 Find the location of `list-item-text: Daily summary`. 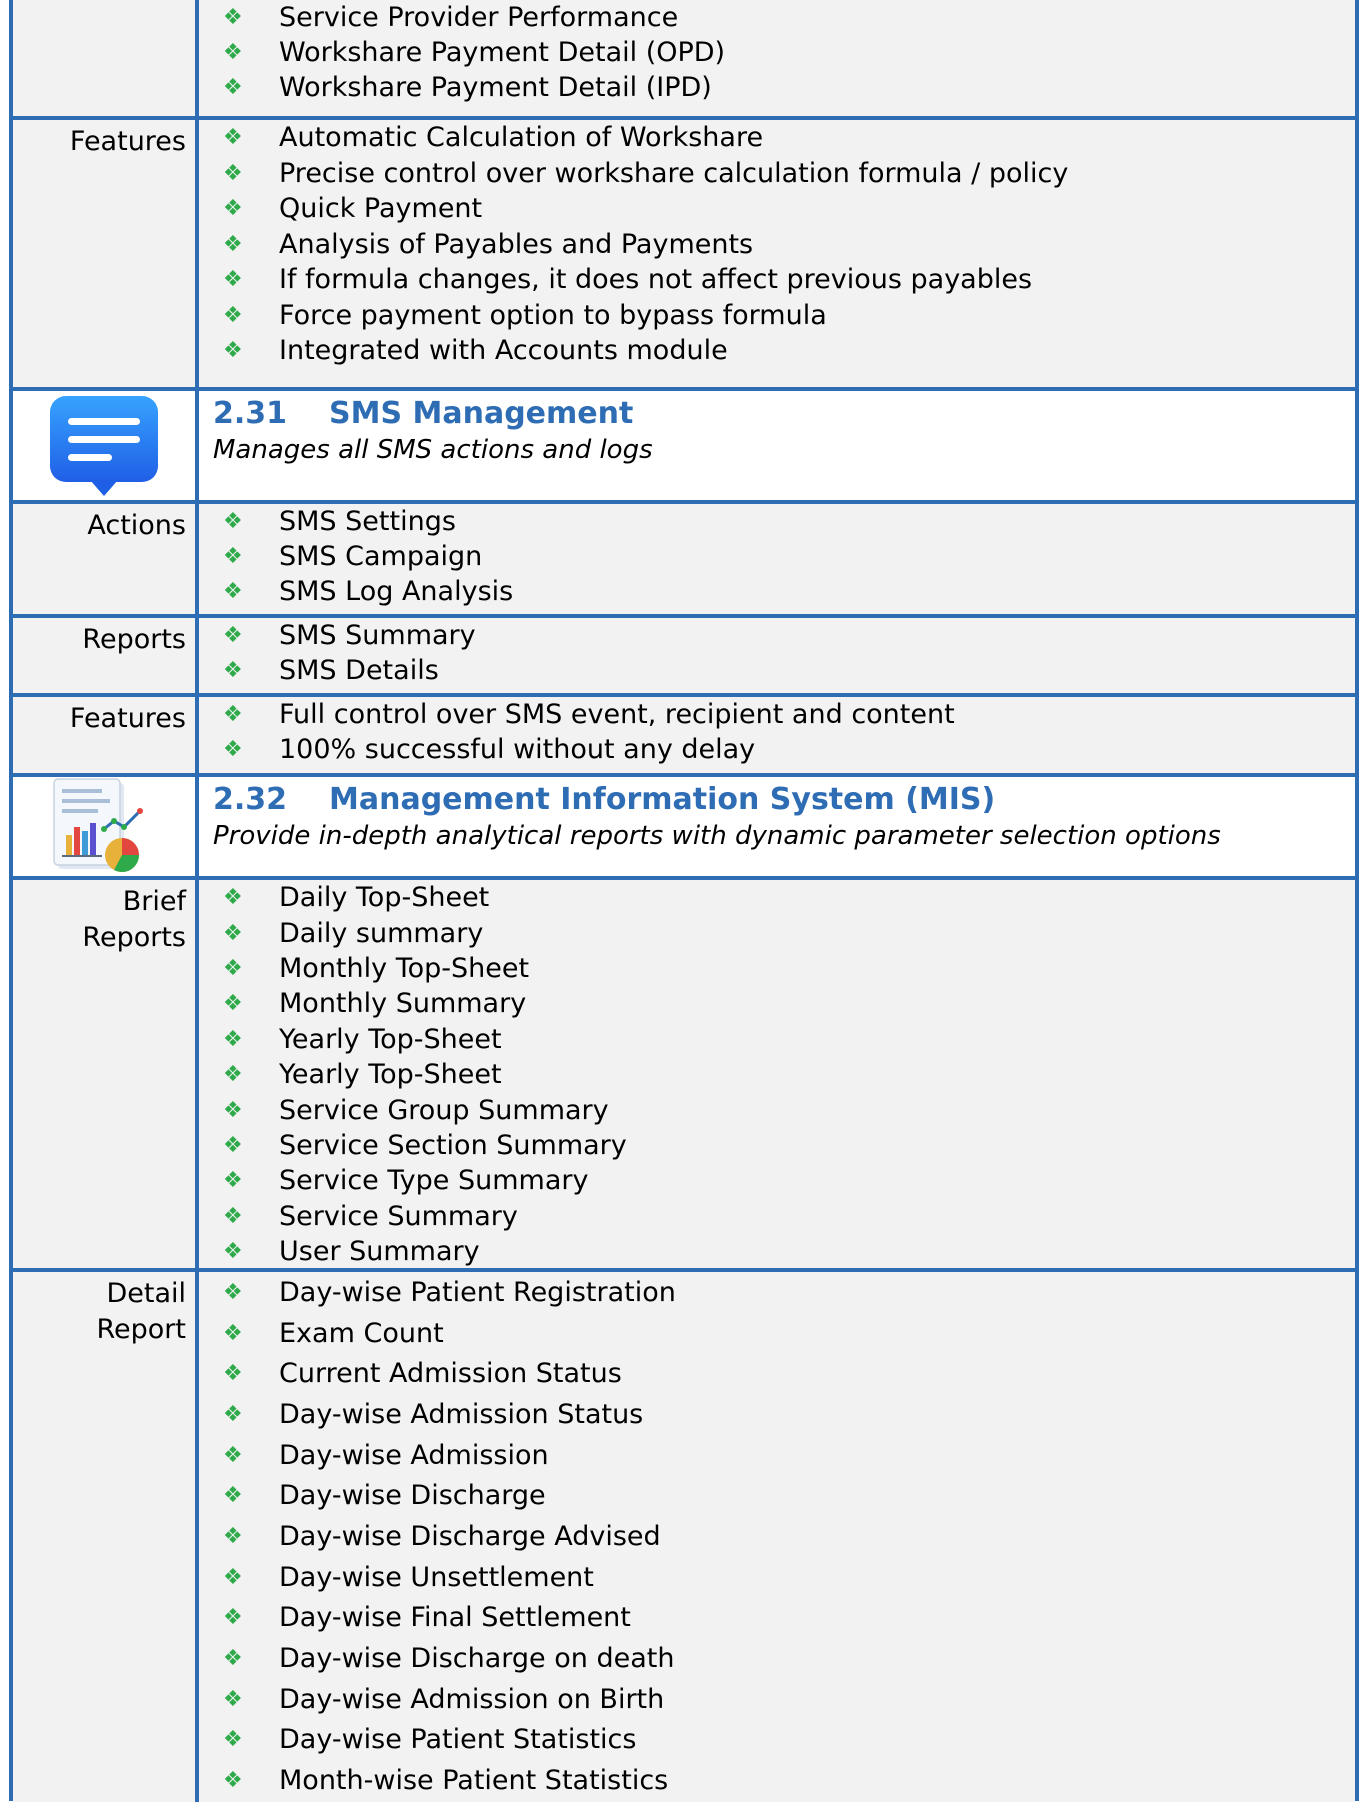

list-item-text: Daily summary is located at coordinates (381, 933).